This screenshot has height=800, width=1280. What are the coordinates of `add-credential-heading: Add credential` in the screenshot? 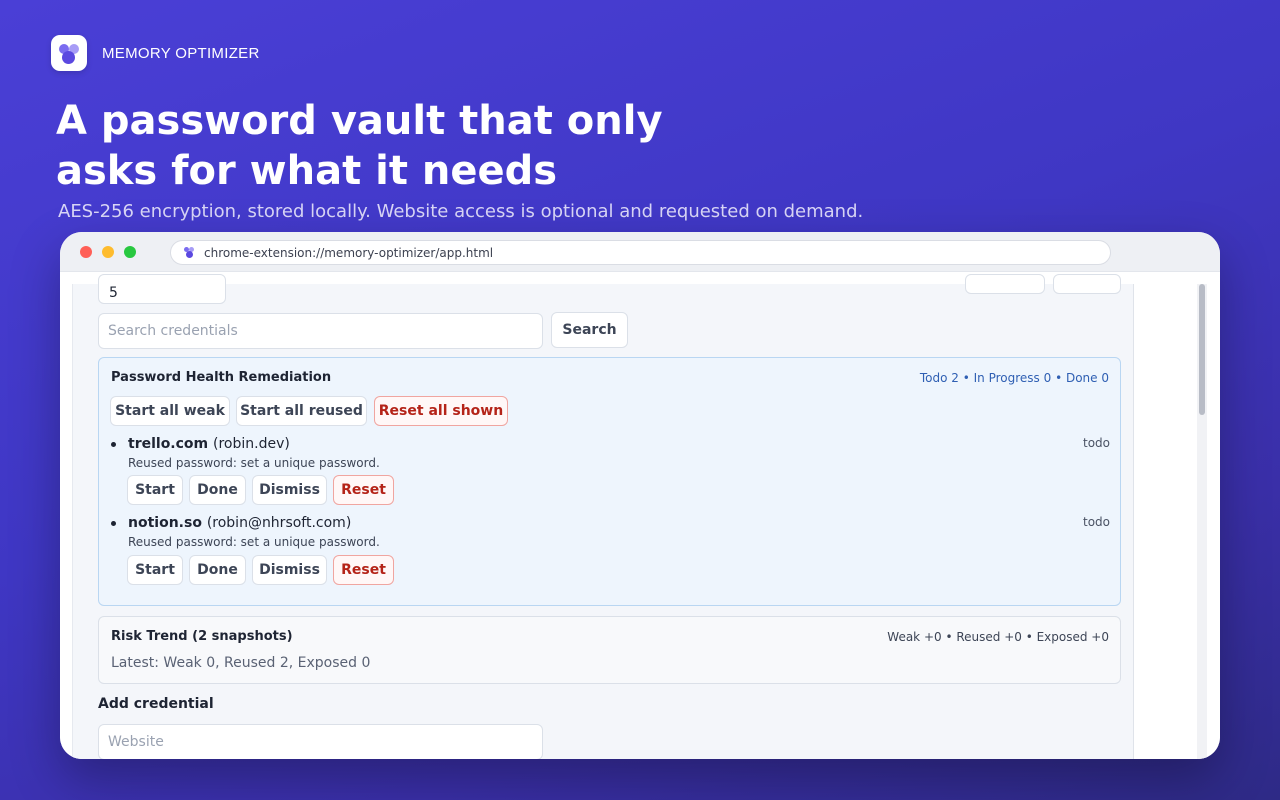 It's located at (156, 704).